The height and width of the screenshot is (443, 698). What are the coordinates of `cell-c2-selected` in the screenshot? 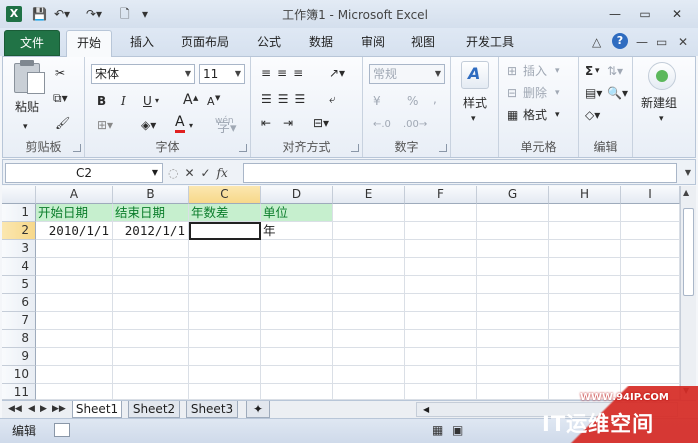 It's located at (225, 231).